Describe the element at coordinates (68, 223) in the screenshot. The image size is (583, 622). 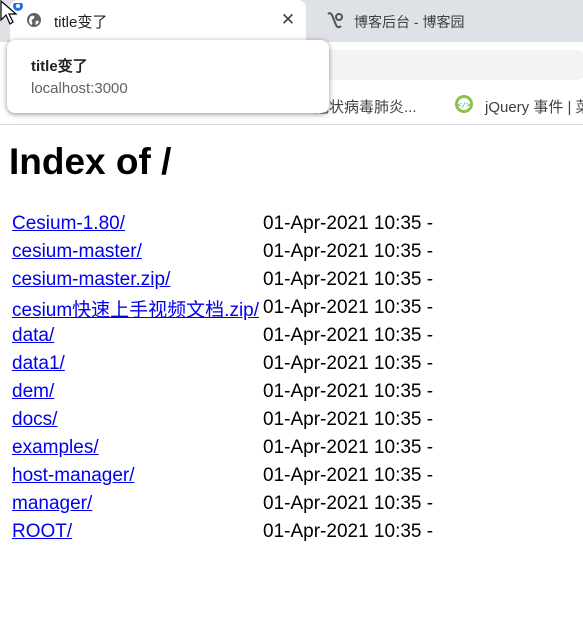
I see `file-link: Cesium-1.80/` at that location.